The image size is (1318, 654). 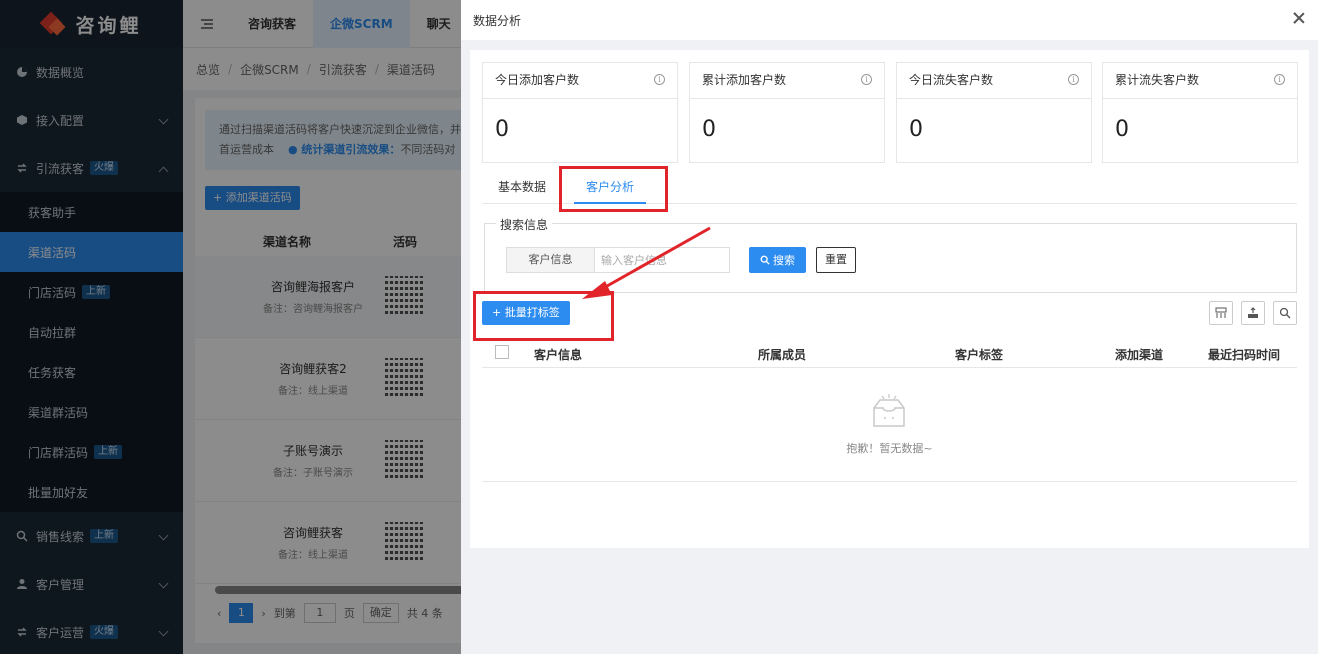 I want to click on empty-state: 抱歉！暂无数据~, so click(x=889, y=425).